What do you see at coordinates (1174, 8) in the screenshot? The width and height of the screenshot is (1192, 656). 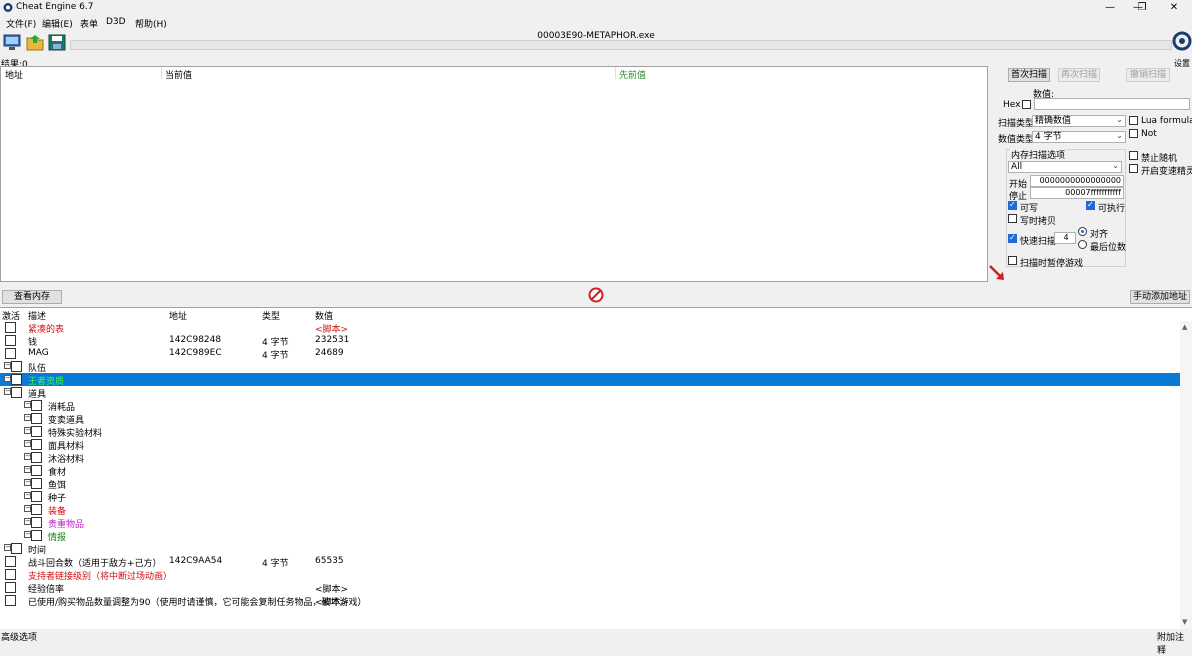 I see `close-button: ✕` at bounding box center [1174, 8].